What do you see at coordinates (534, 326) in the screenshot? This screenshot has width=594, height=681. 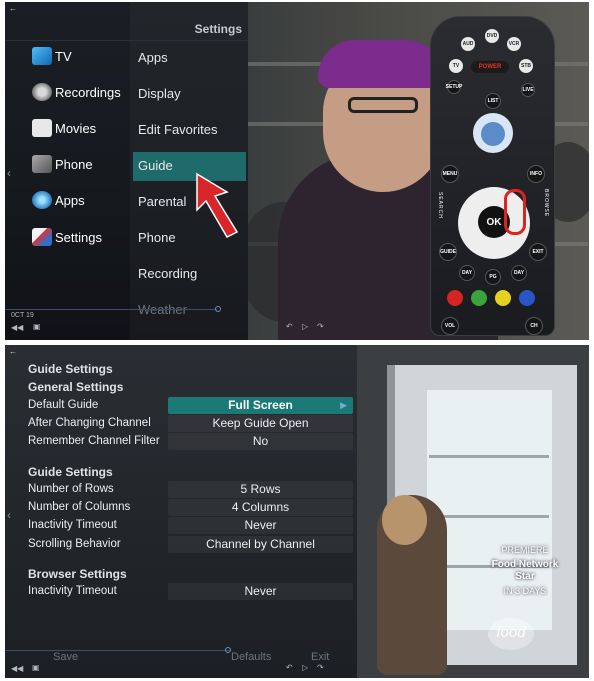 I see `remote-ch-button: CH` at bounding box center [534, 326].